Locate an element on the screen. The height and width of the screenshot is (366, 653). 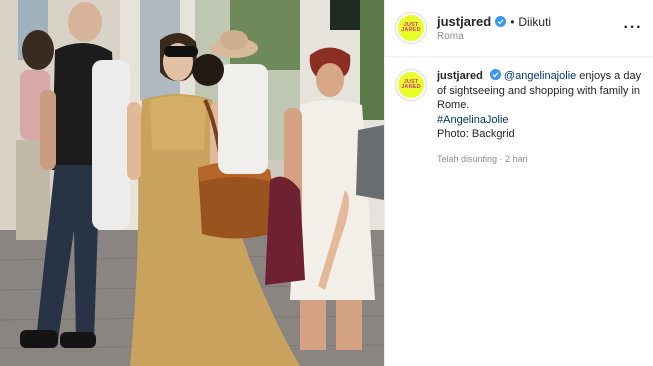
mention-link: @angelinajolie is located at coordinates (540, 76).